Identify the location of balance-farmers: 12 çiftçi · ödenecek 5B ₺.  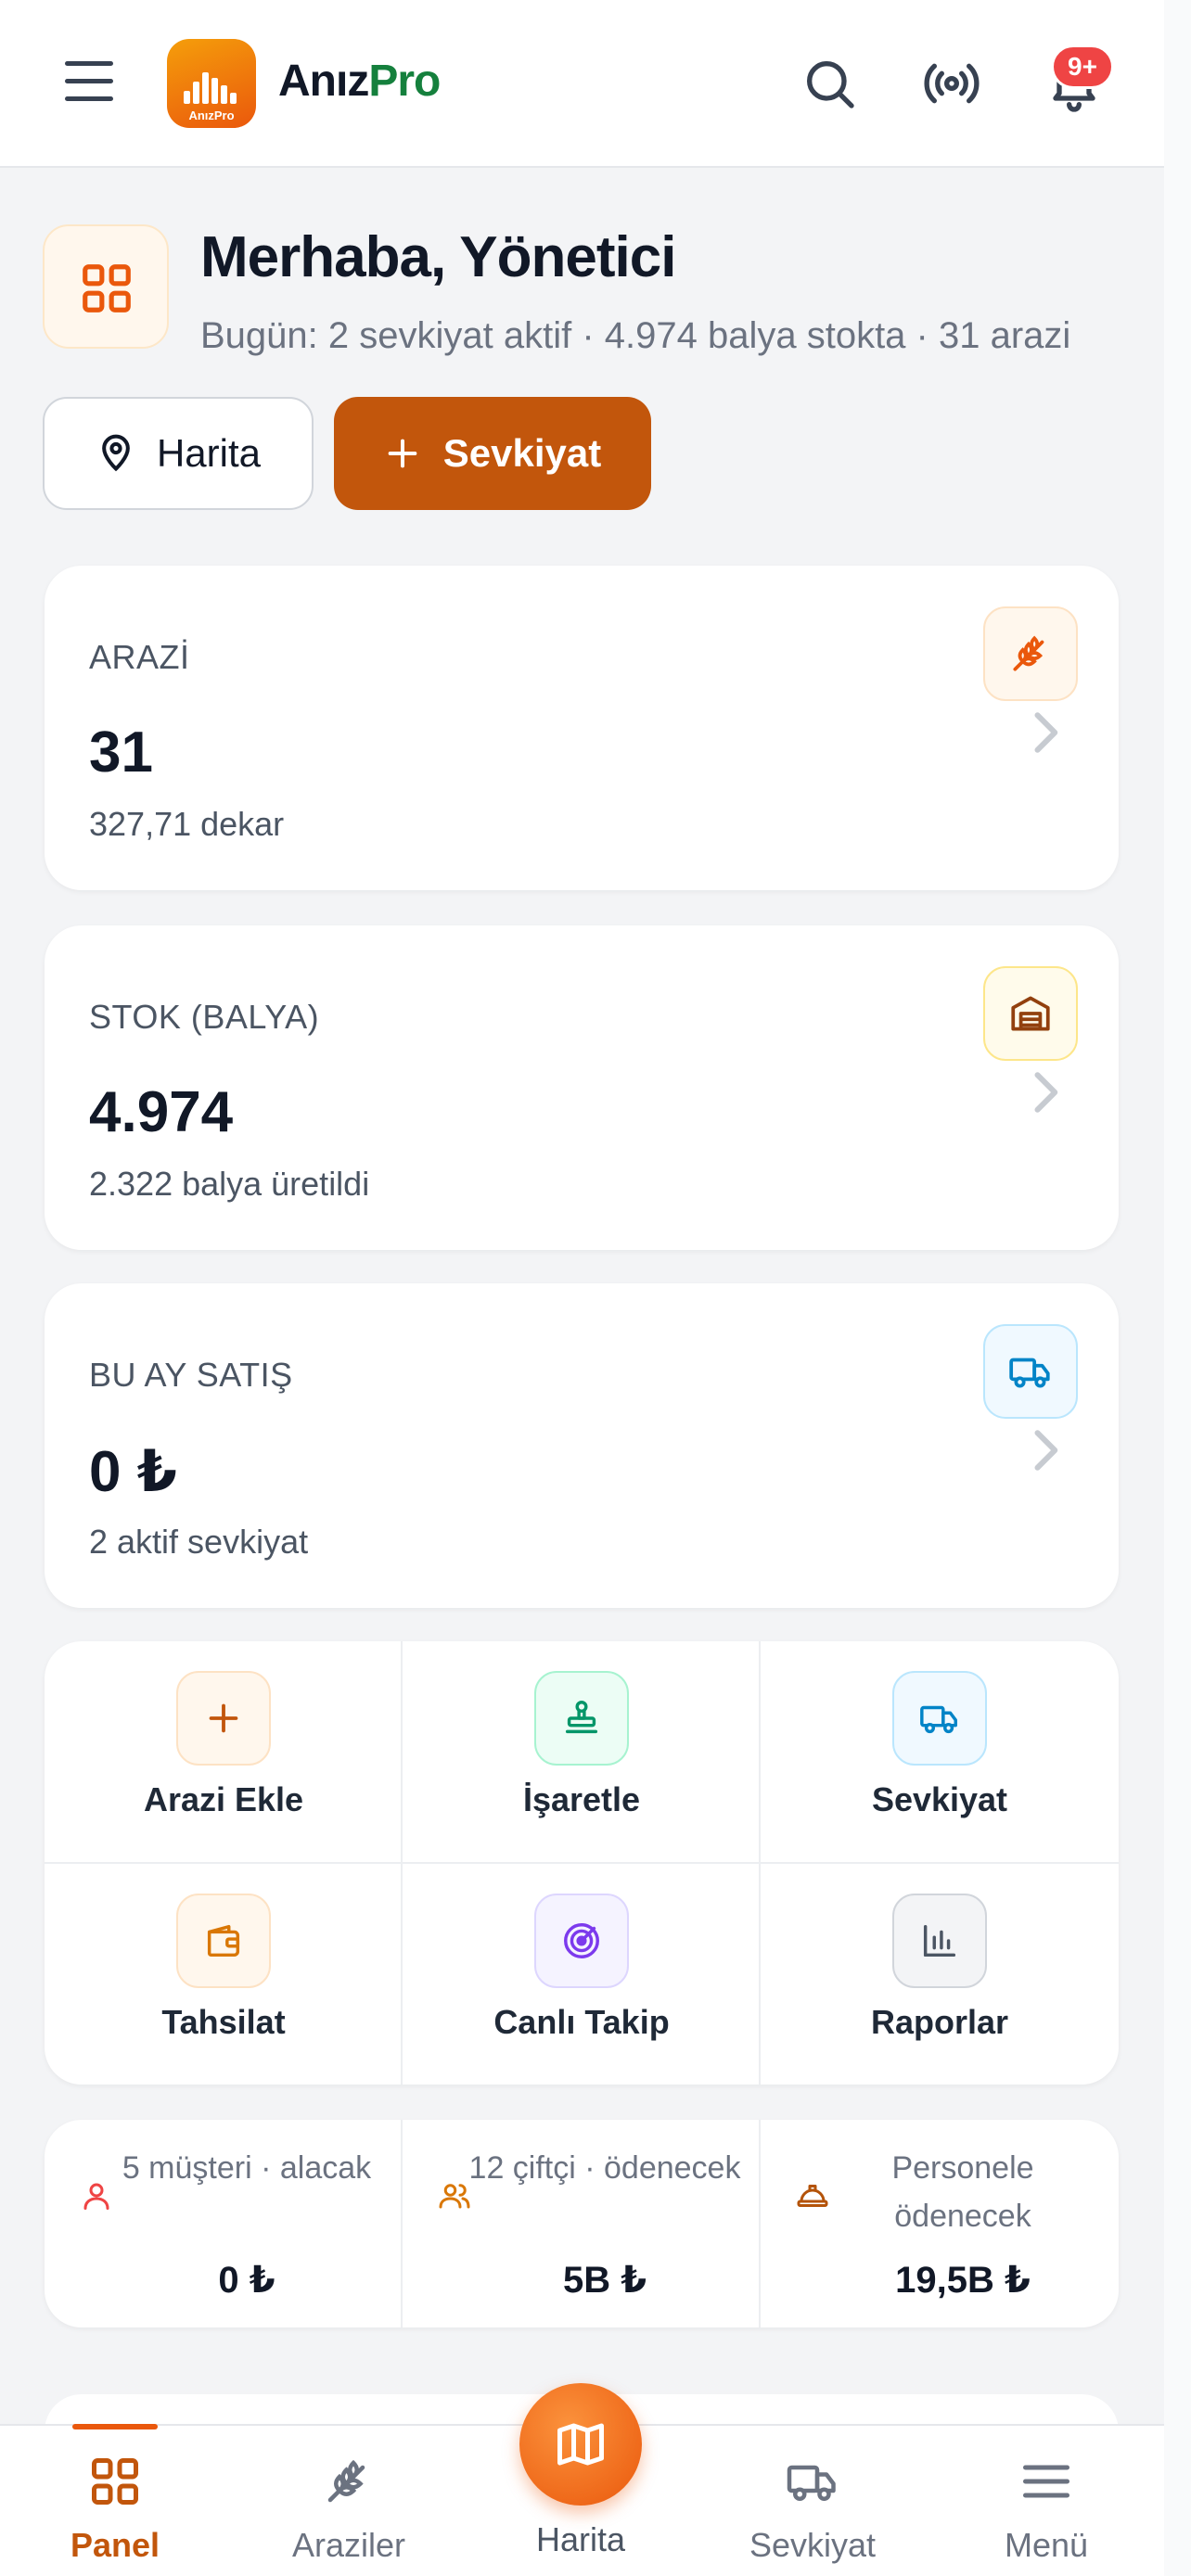
(582, 2223).